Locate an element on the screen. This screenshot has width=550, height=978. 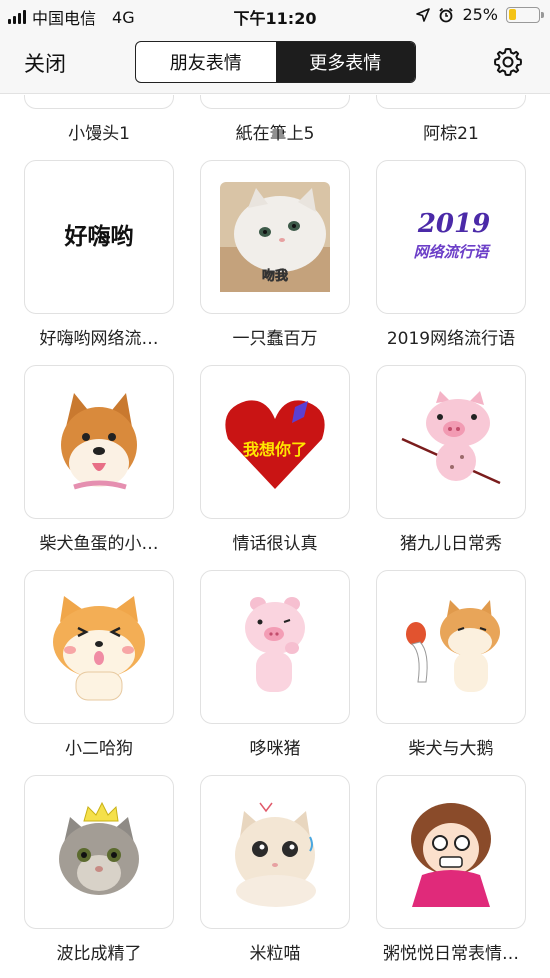
thinking-pig-sticker is located at coordinates (275, 644).